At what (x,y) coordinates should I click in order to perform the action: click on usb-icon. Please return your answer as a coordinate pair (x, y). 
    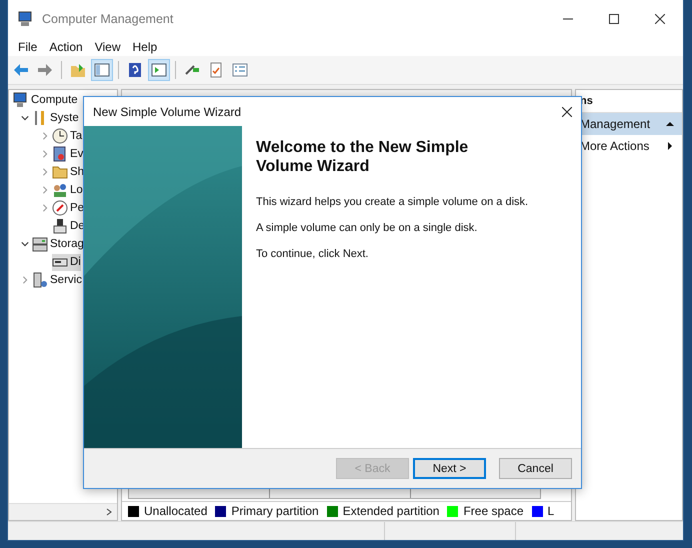
    Looking at the image, I should click on (60, 226).